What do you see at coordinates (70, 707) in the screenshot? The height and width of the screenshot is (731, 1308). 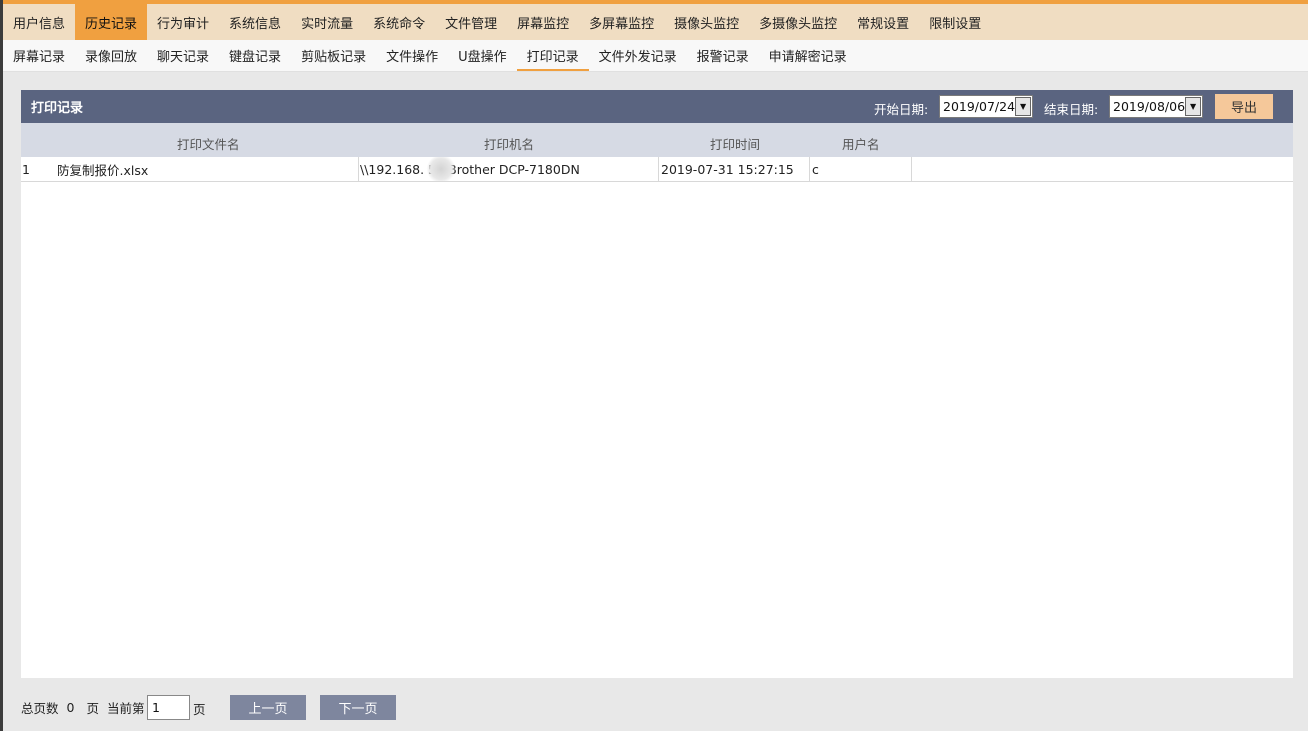 I see `total-pages-value: 0` at bounding box center [70, 707].